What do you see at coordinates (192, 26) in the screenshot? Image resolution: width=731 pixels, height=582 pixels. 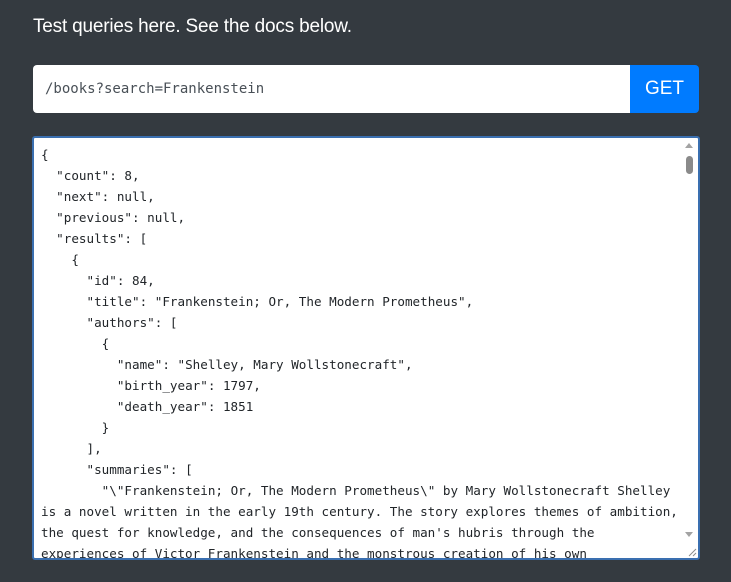 I see `intro-text: Test queries here. See the docs below.` at bounding box center [192, 26].